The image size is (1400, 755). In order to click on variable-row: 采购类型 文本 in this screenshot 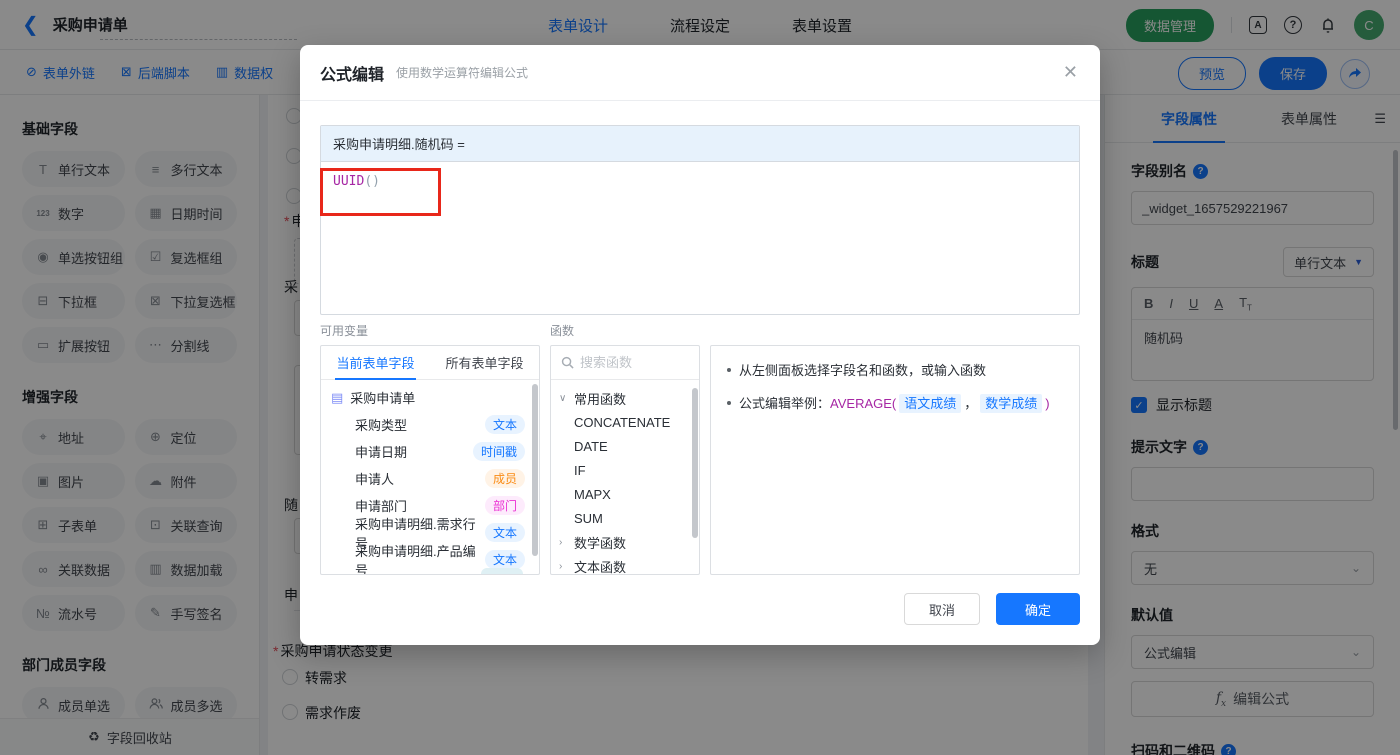, I will do `click(430, 424)`.